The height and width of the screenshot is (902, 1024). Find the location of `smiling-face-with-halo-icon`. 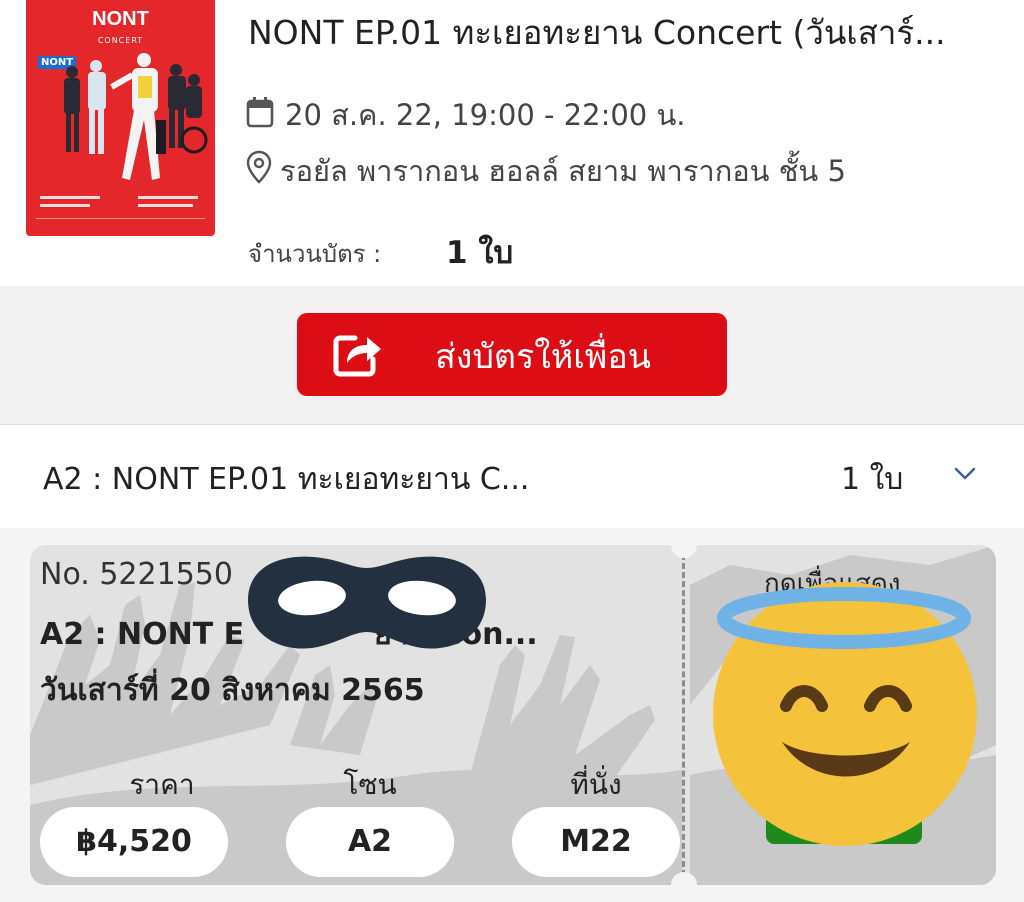

smiling-face-with-halo-icon is located at coordinates (845, 714).